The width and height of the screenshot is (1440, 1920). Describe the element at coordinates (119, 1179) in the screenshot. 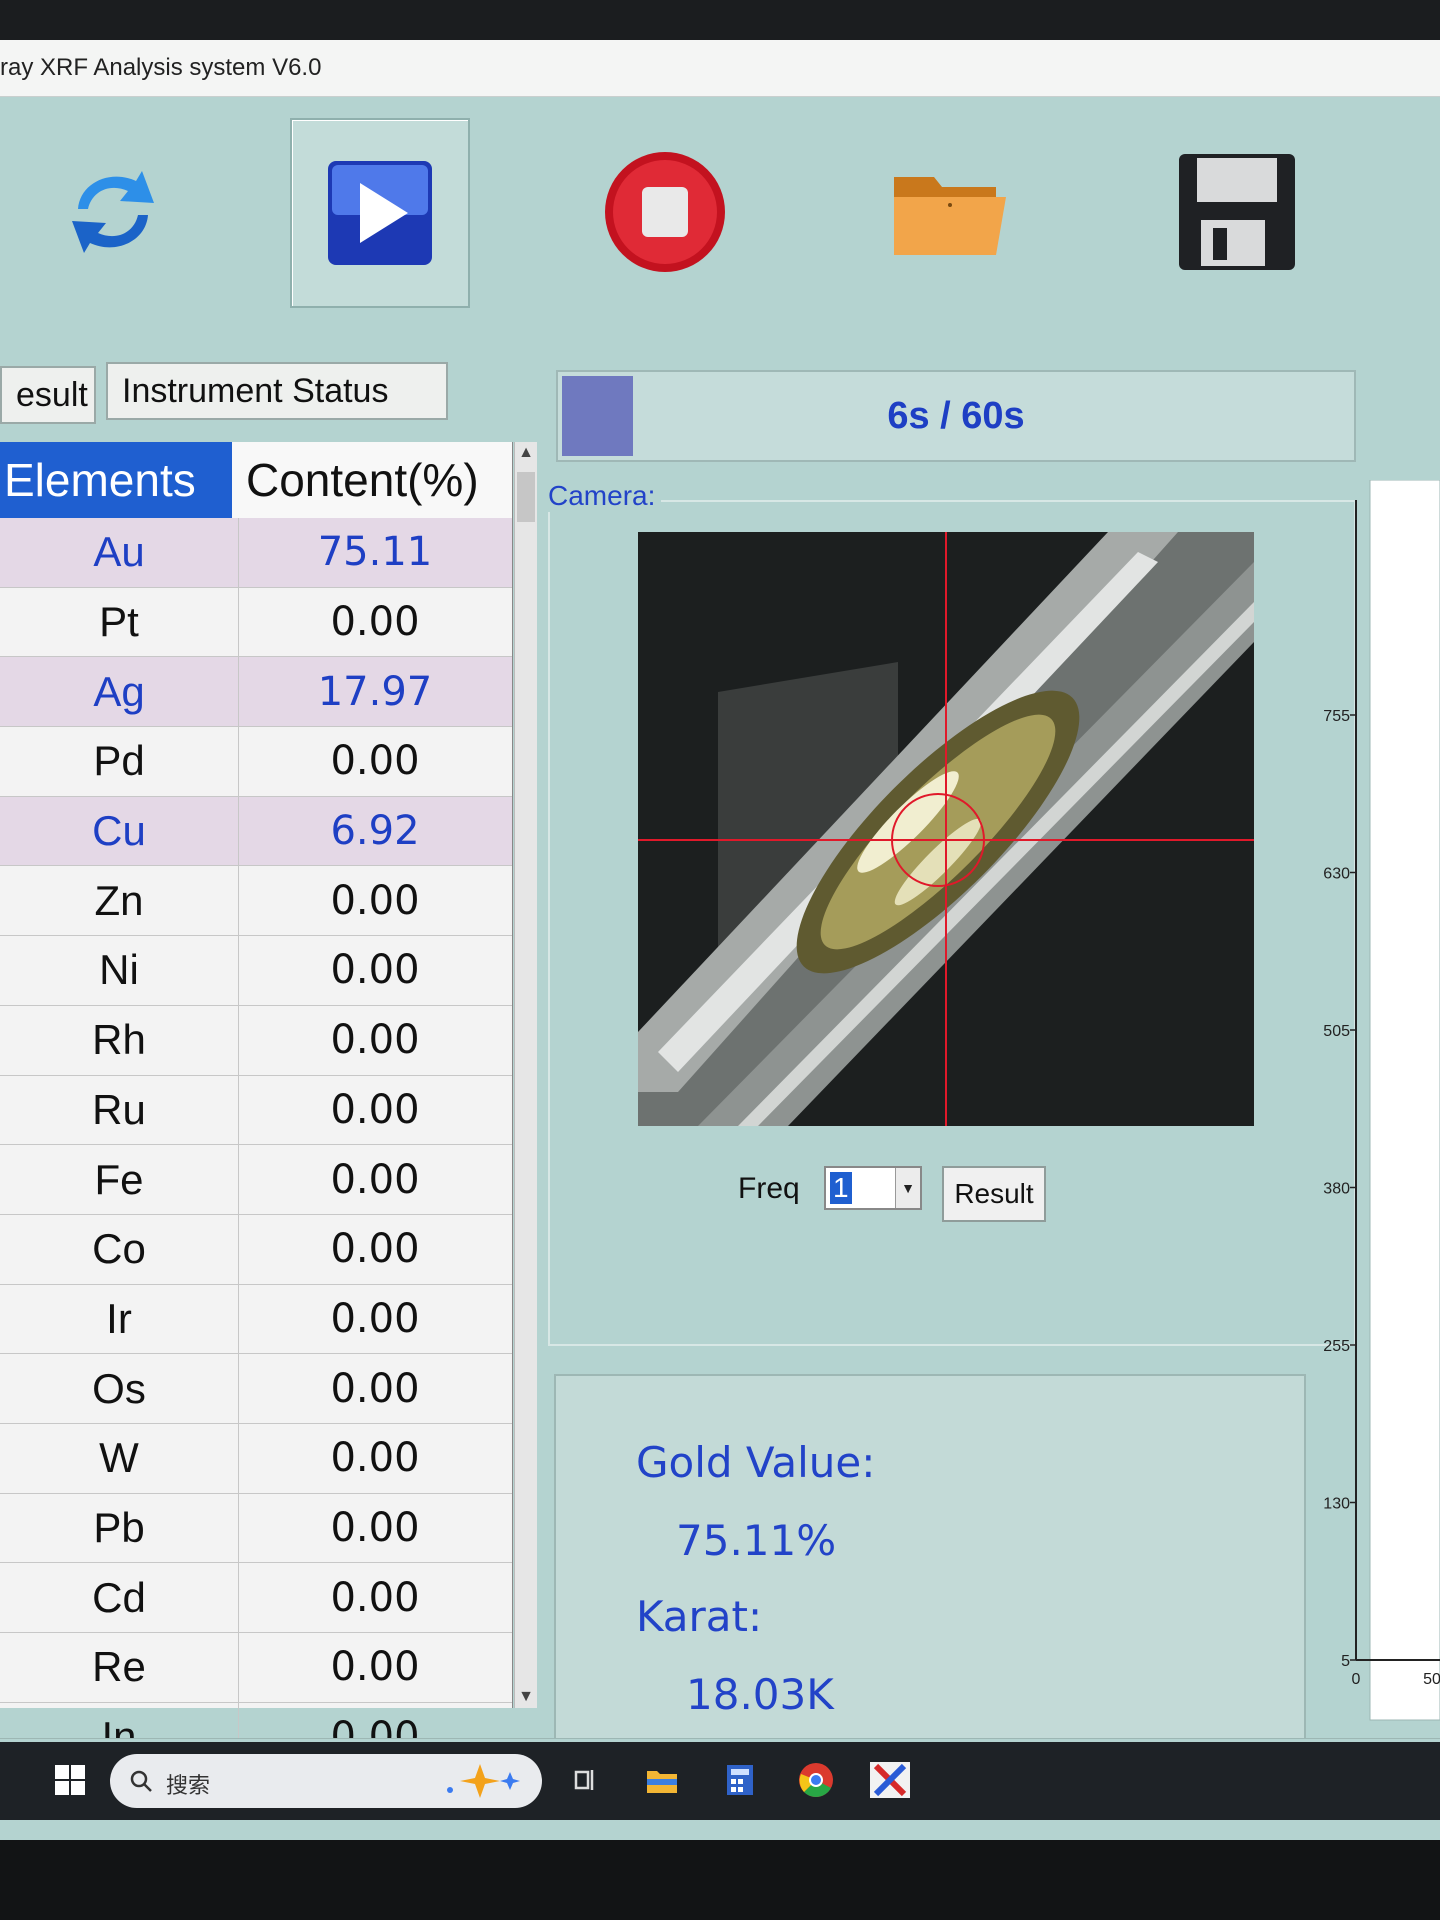

I see `element-symbol: Fe` at that location.